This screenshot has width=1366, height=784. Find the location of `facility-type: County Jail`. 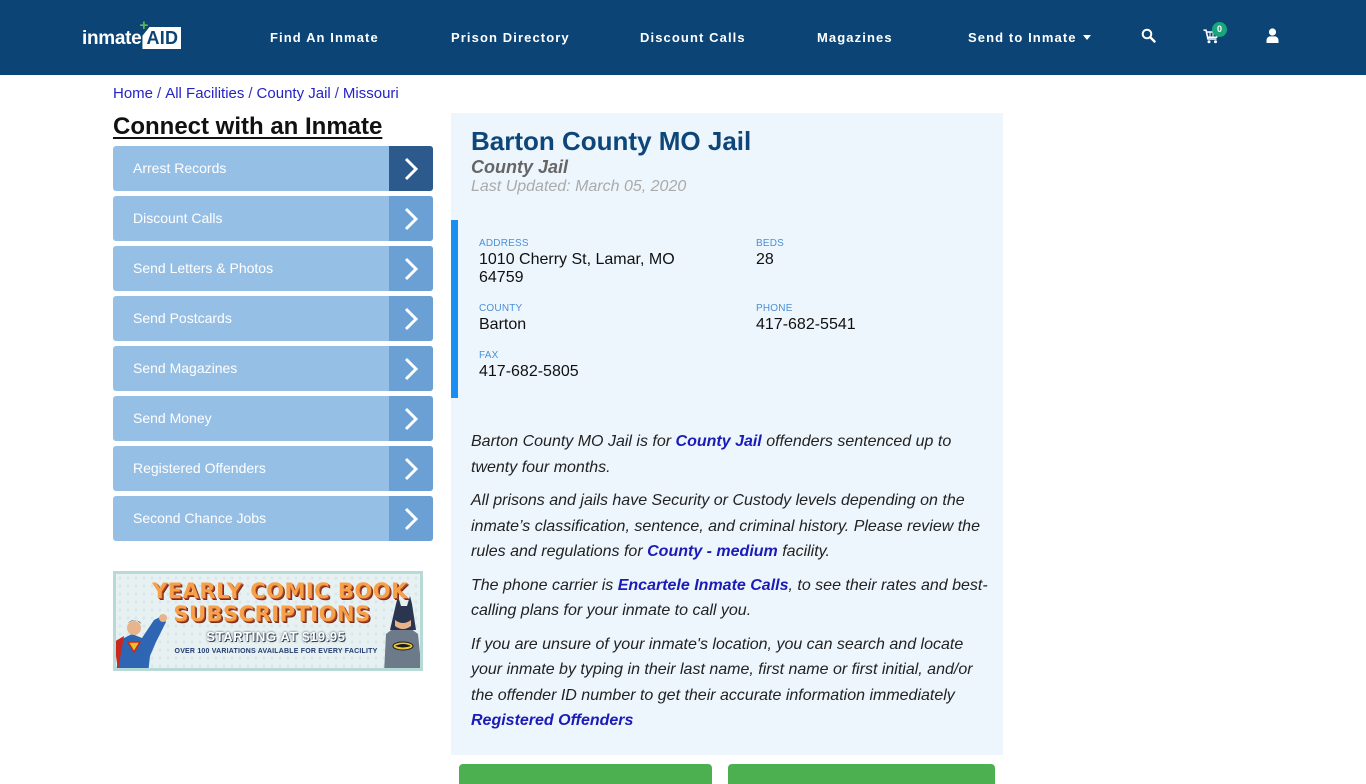

facility-type: County Jail is located at coordinates (520, 167).